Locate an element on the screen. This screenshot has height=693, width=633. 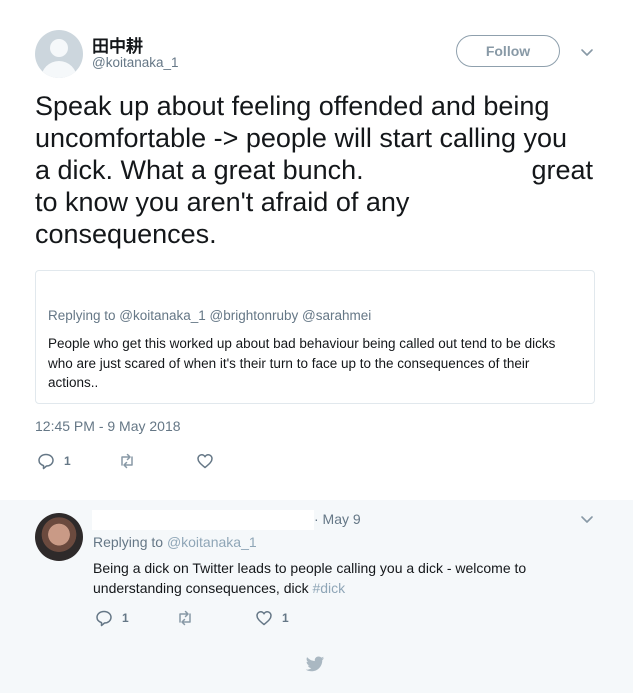
replying-to-mention: @koitanaka_1 is located at coordinates (212, 542).